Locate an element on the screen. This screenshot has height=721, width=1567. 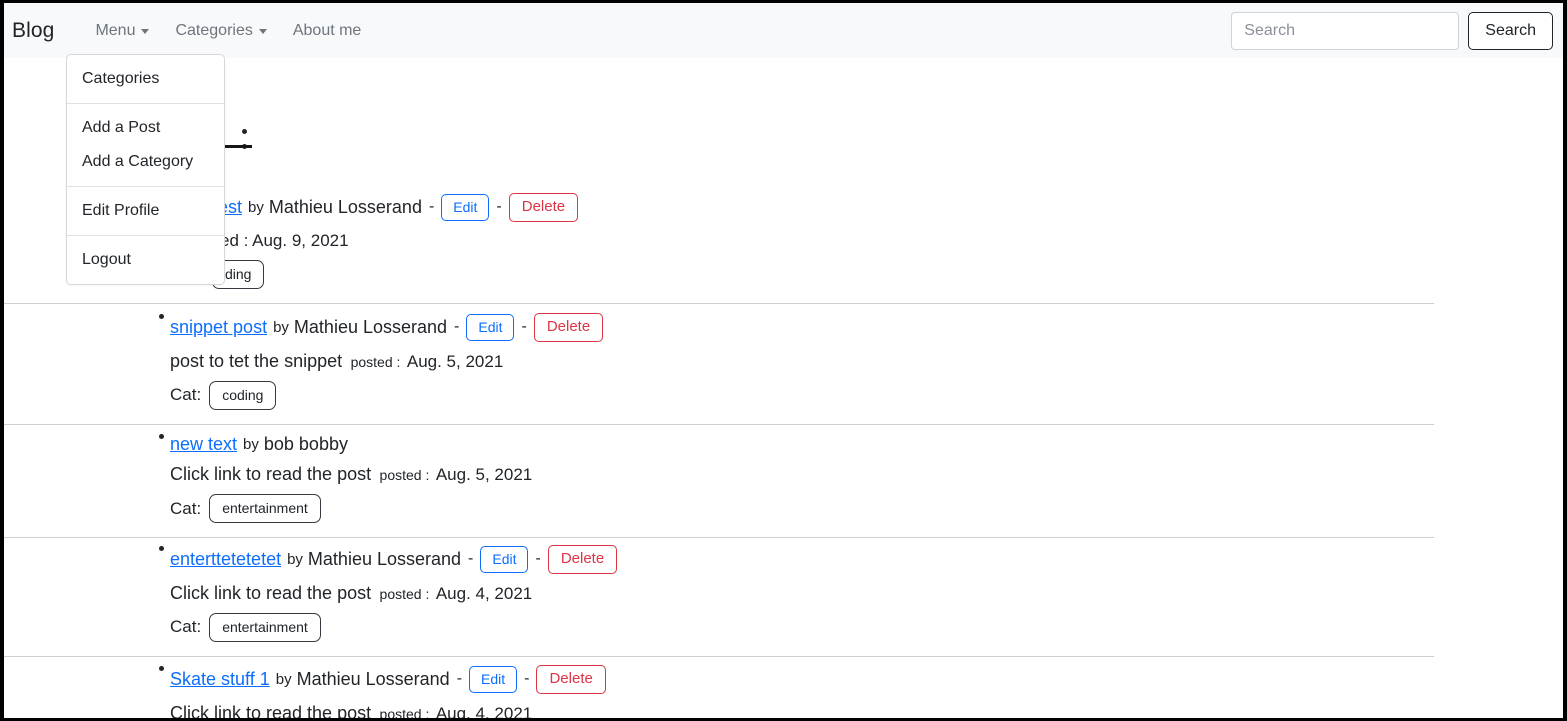
menu-dropdown-group: Edit Profile is located at coordinates (145, 211).